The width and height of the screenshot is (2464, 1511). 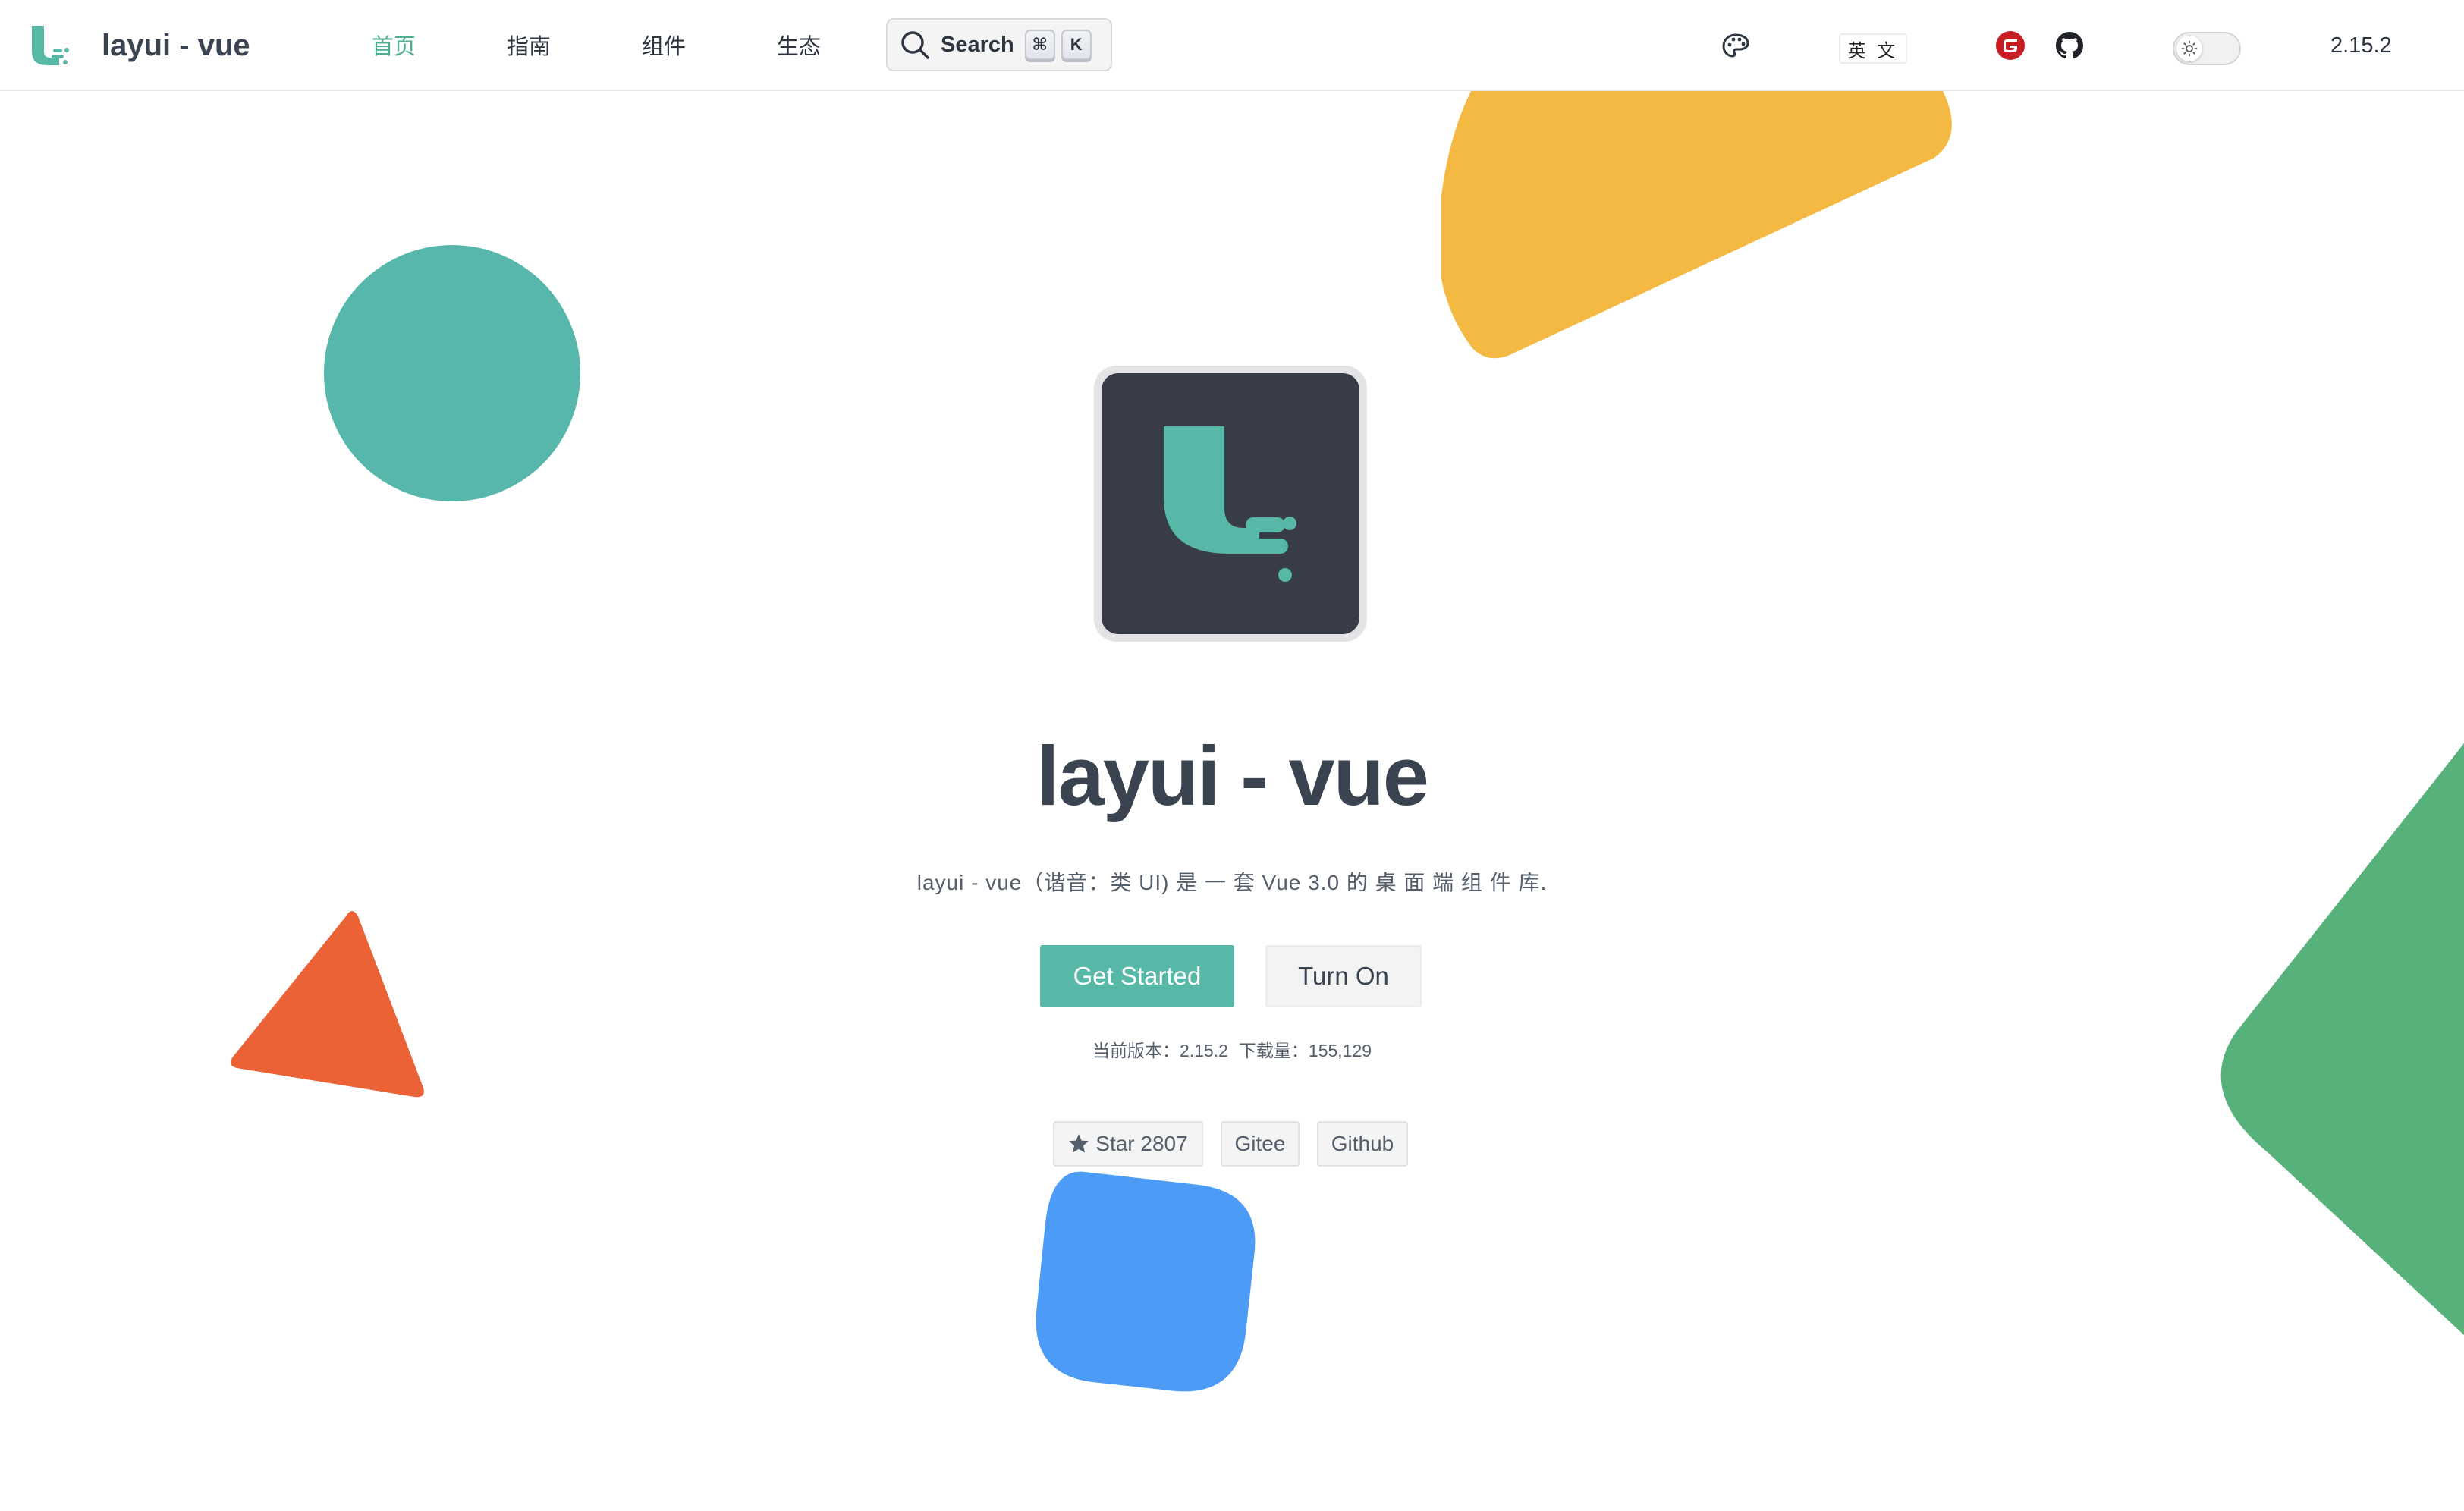 What do you see at coordinates (2069, 45) in the screenshot?
I see `github-icon` at bounding box center [2069, 45].